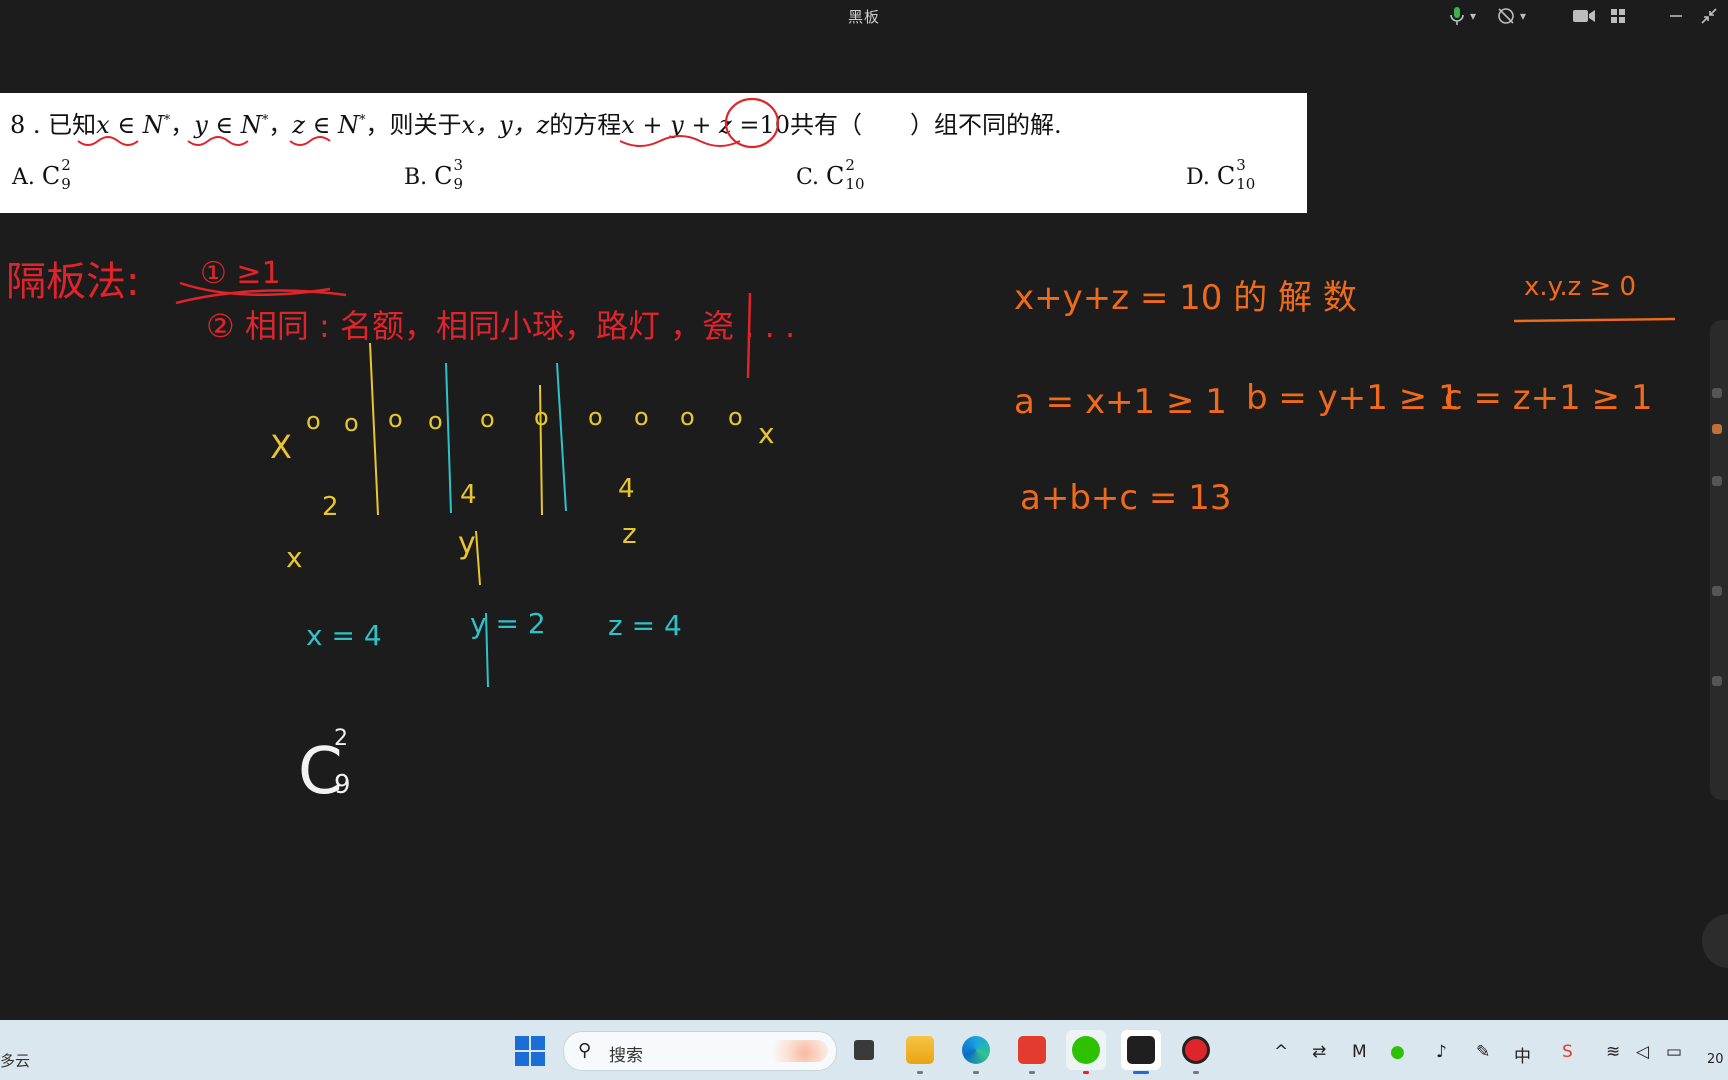 The image size is (1728, 1080). Describe the element at coordinates (687, 417) in the screenshot. I see `ball-9: o` at that location.